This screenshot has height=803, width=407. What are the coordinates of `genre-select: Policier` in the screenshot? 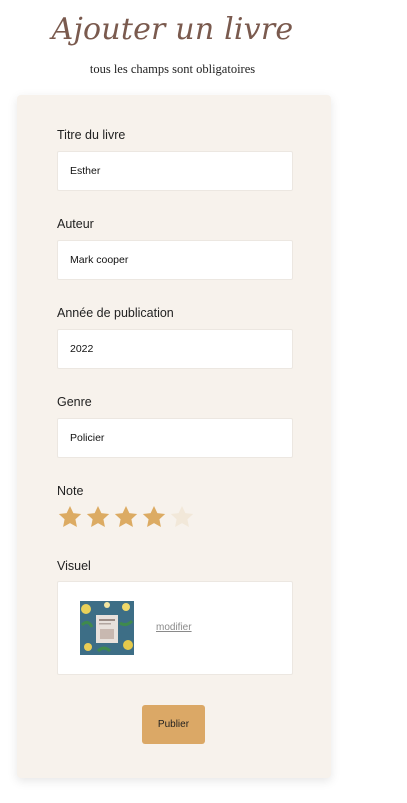 It's located at (175, 438).